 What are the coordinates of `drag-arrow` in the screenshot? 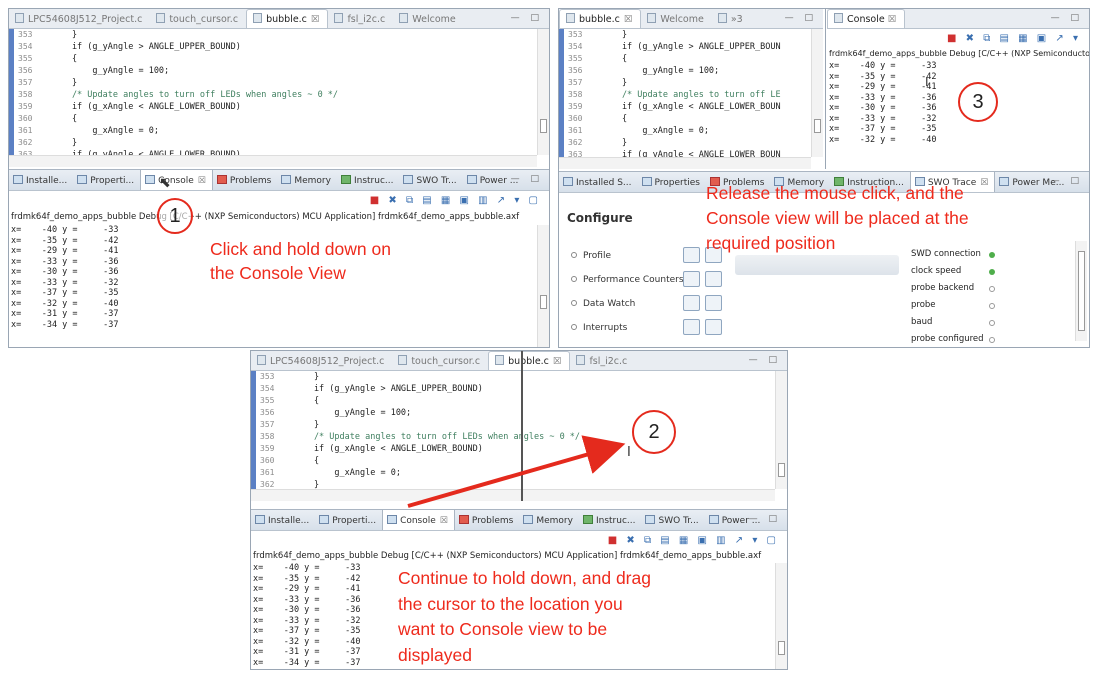 It's located at (516, 471).